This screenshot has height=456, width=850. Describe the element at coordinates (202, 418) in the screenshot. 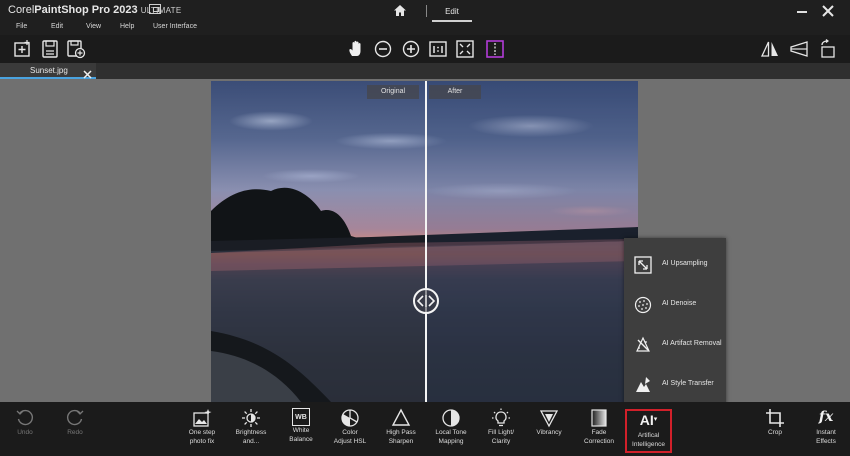

I see `photo-fix-icon` at that location.